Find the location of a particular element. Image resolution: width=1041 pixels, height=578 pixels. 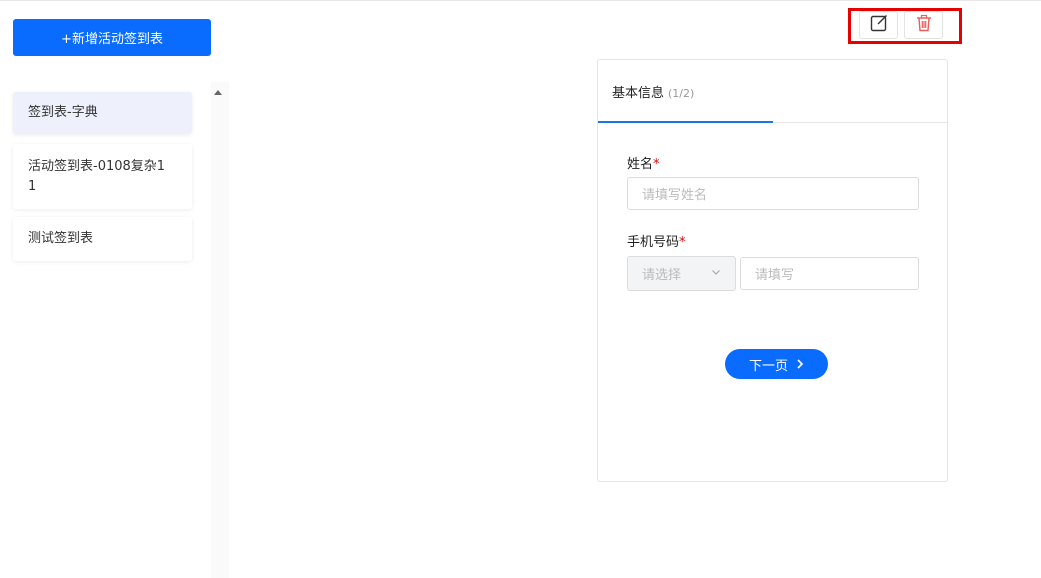

next-page-button: 下一页 is located at coordinates (776, 364).